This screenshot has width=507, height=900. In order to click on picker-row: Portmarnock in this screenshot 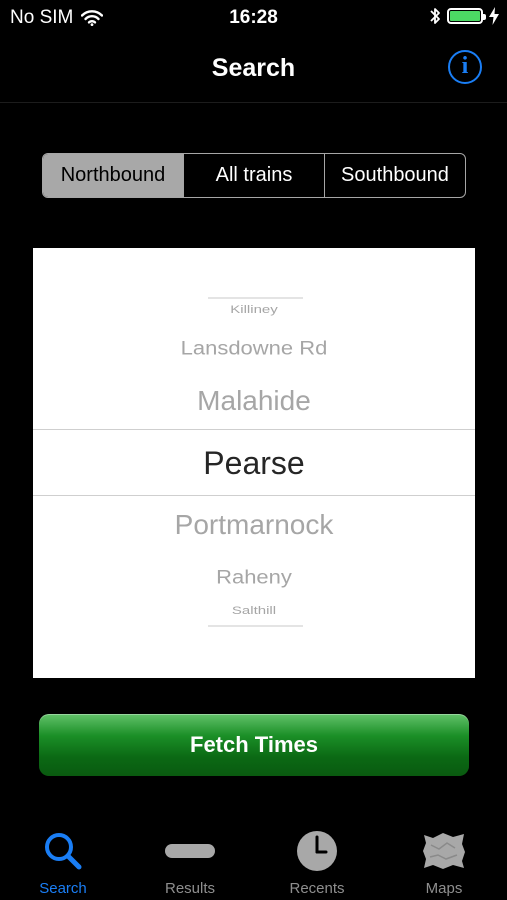, I will do `click(254, 525)`.